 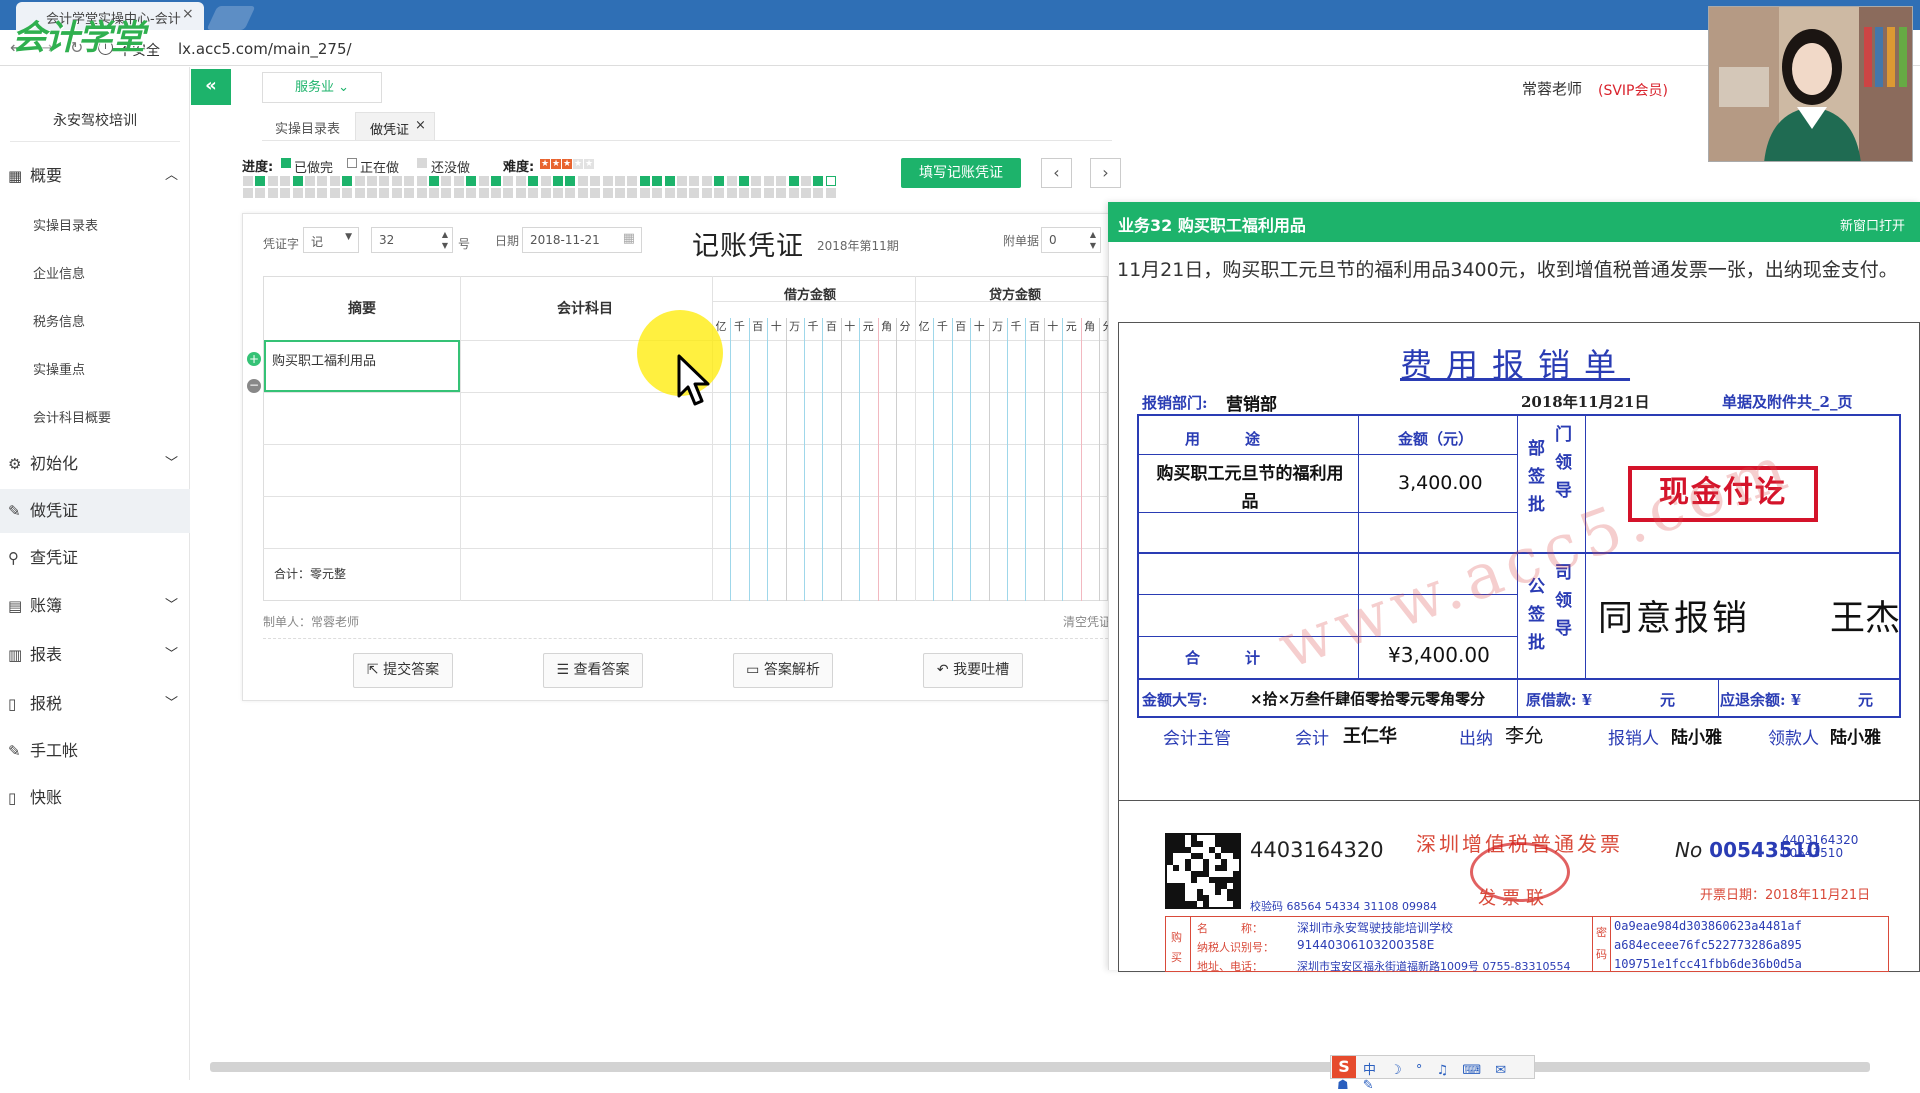 What do you see at coordinates (95, 655) in the screenshot?
I see `sidebar-item-reports: ▥ 报表 ﹀` at bounding box center [95, 655].